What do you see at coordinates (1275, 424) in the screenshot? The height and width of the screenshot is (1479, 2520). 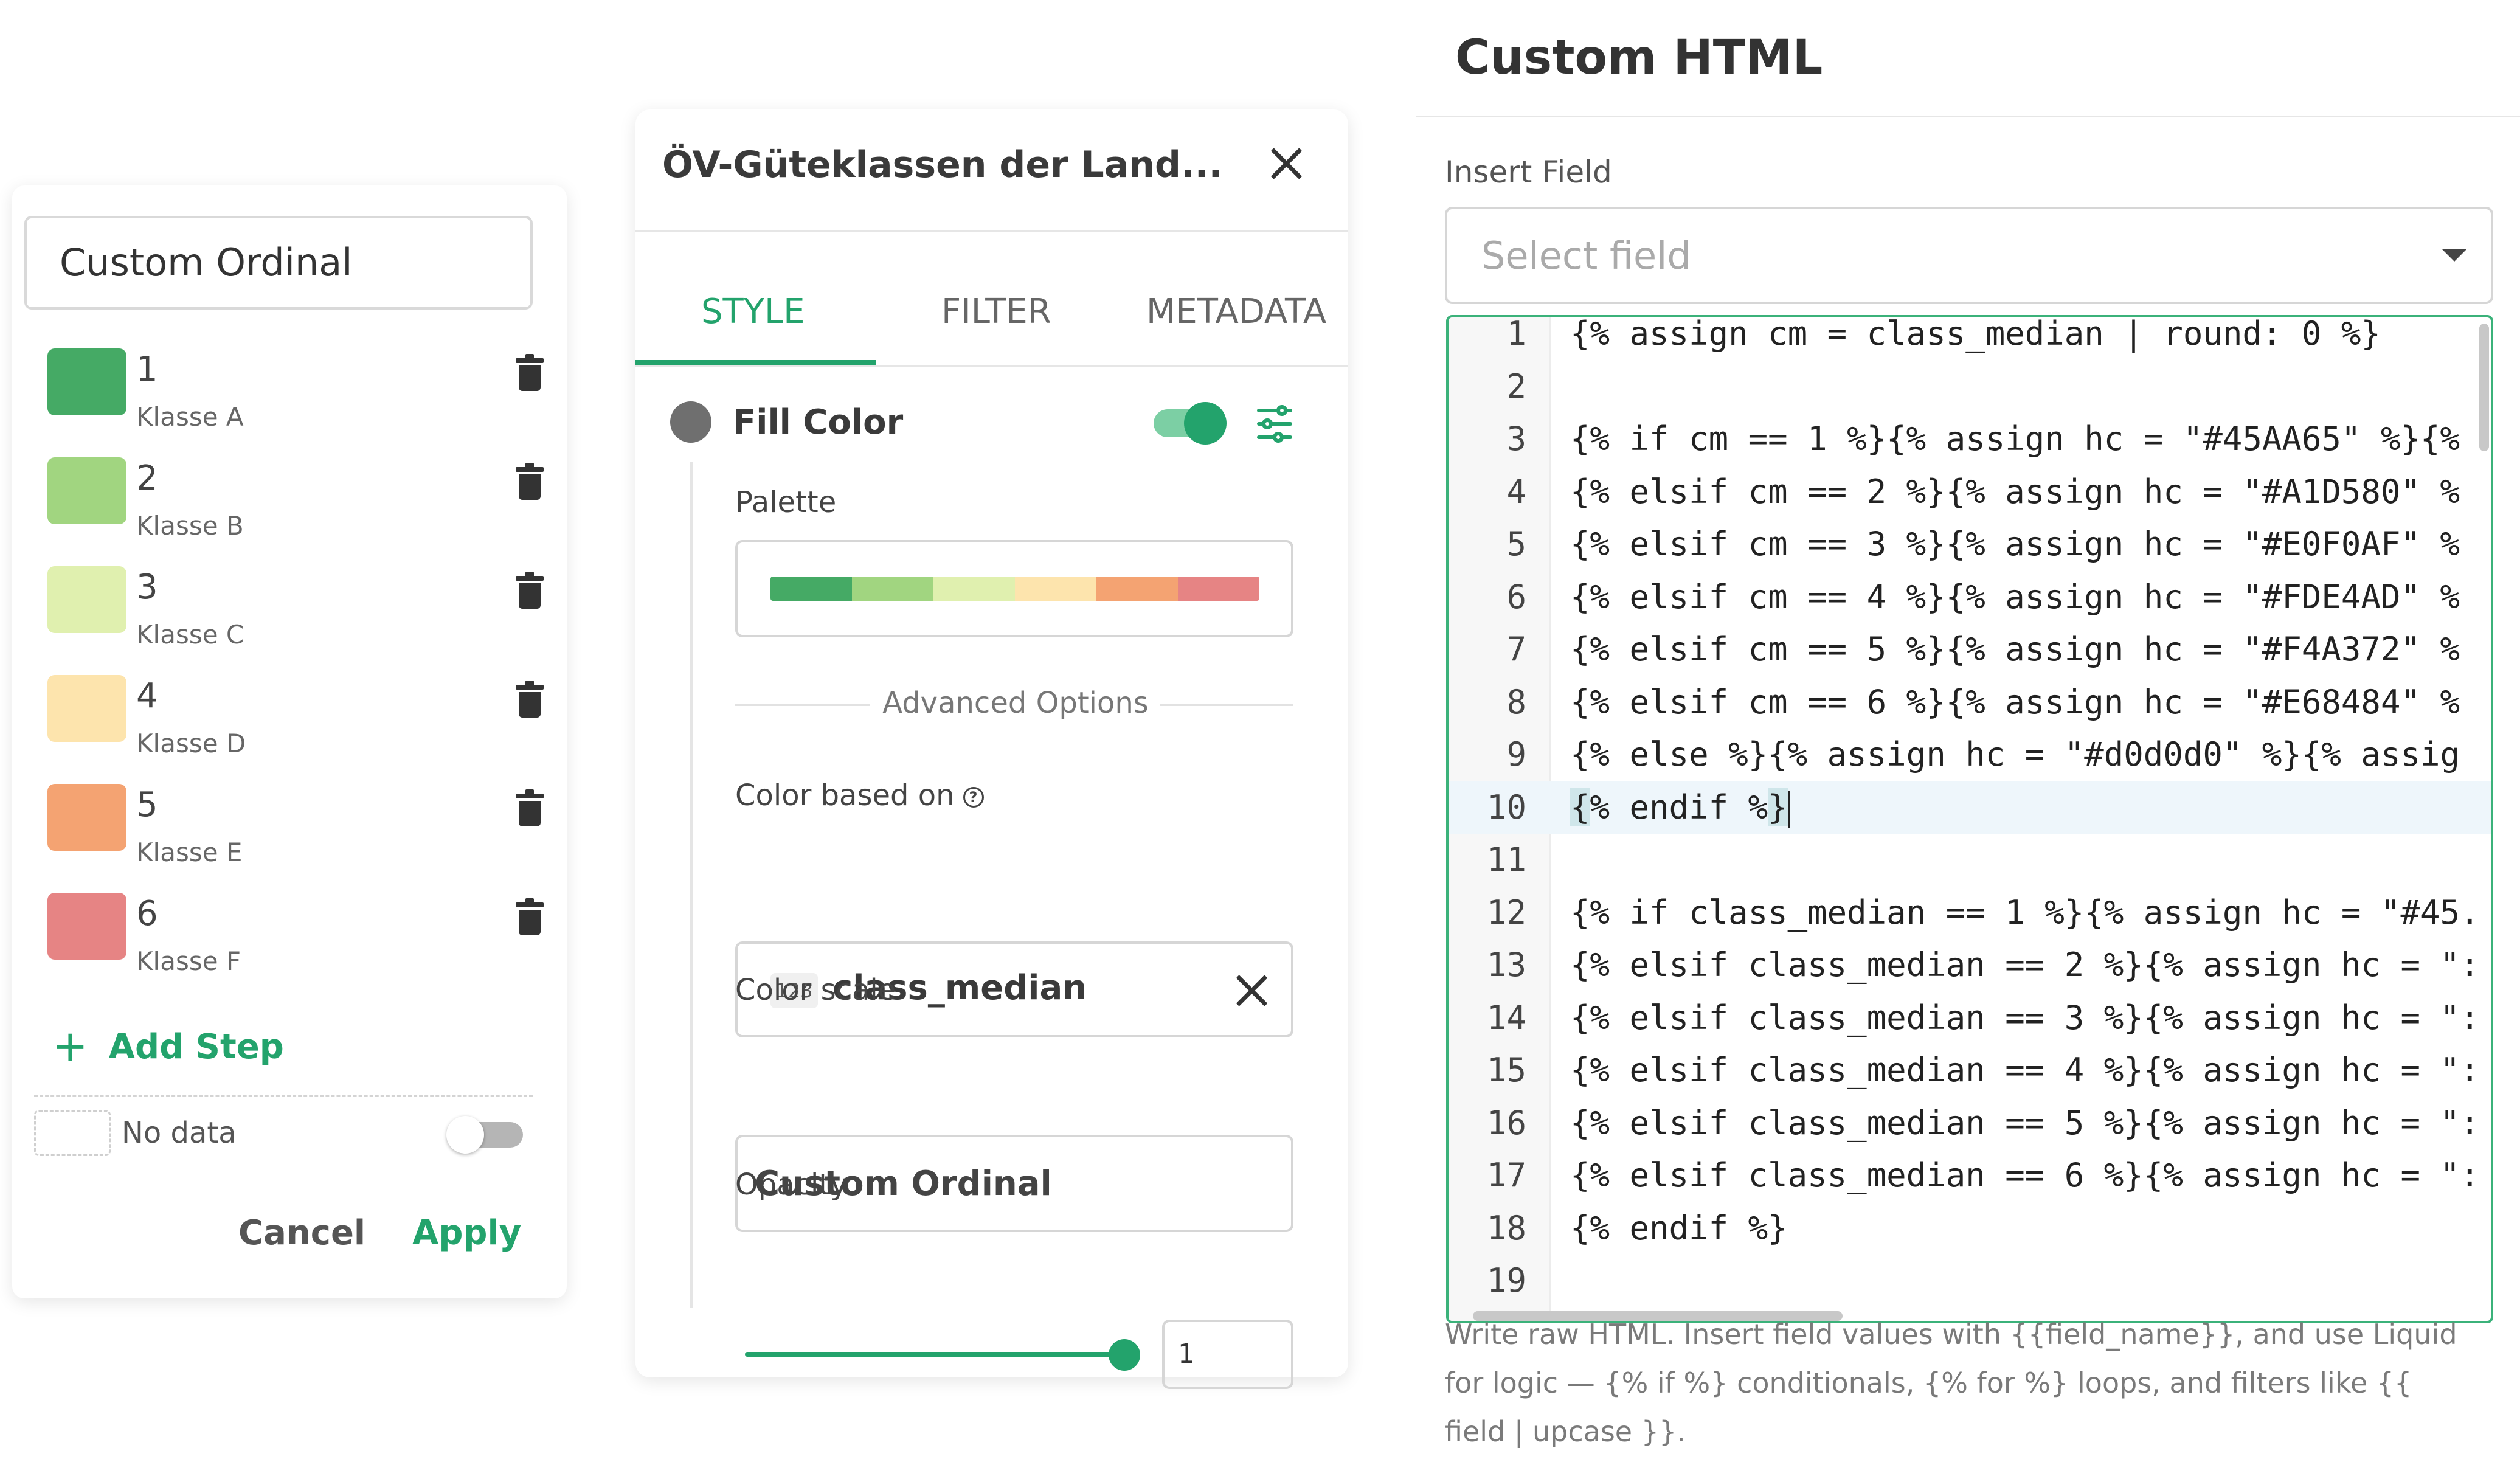 I see `sliders-settings-icon` at bounding box center [1275, 424].